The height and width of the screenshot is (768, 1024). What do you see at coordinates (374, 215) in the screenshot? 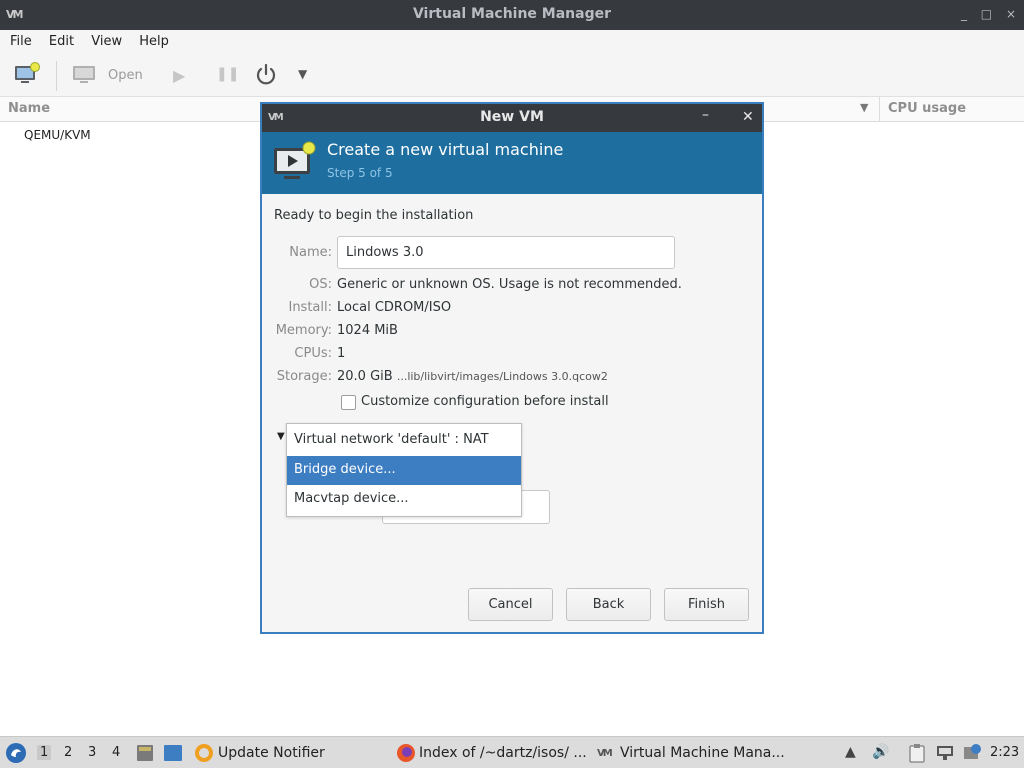
I see `ready-heading: Ready to begin the installation` at bounding box center [374, 215].